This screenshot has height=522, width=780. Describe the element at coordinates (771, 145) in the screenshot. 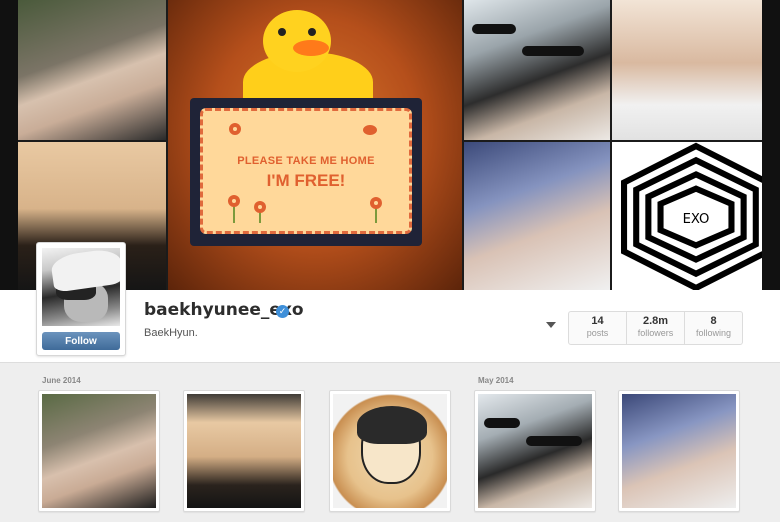

I see `mosaic-right-edge` at that location.